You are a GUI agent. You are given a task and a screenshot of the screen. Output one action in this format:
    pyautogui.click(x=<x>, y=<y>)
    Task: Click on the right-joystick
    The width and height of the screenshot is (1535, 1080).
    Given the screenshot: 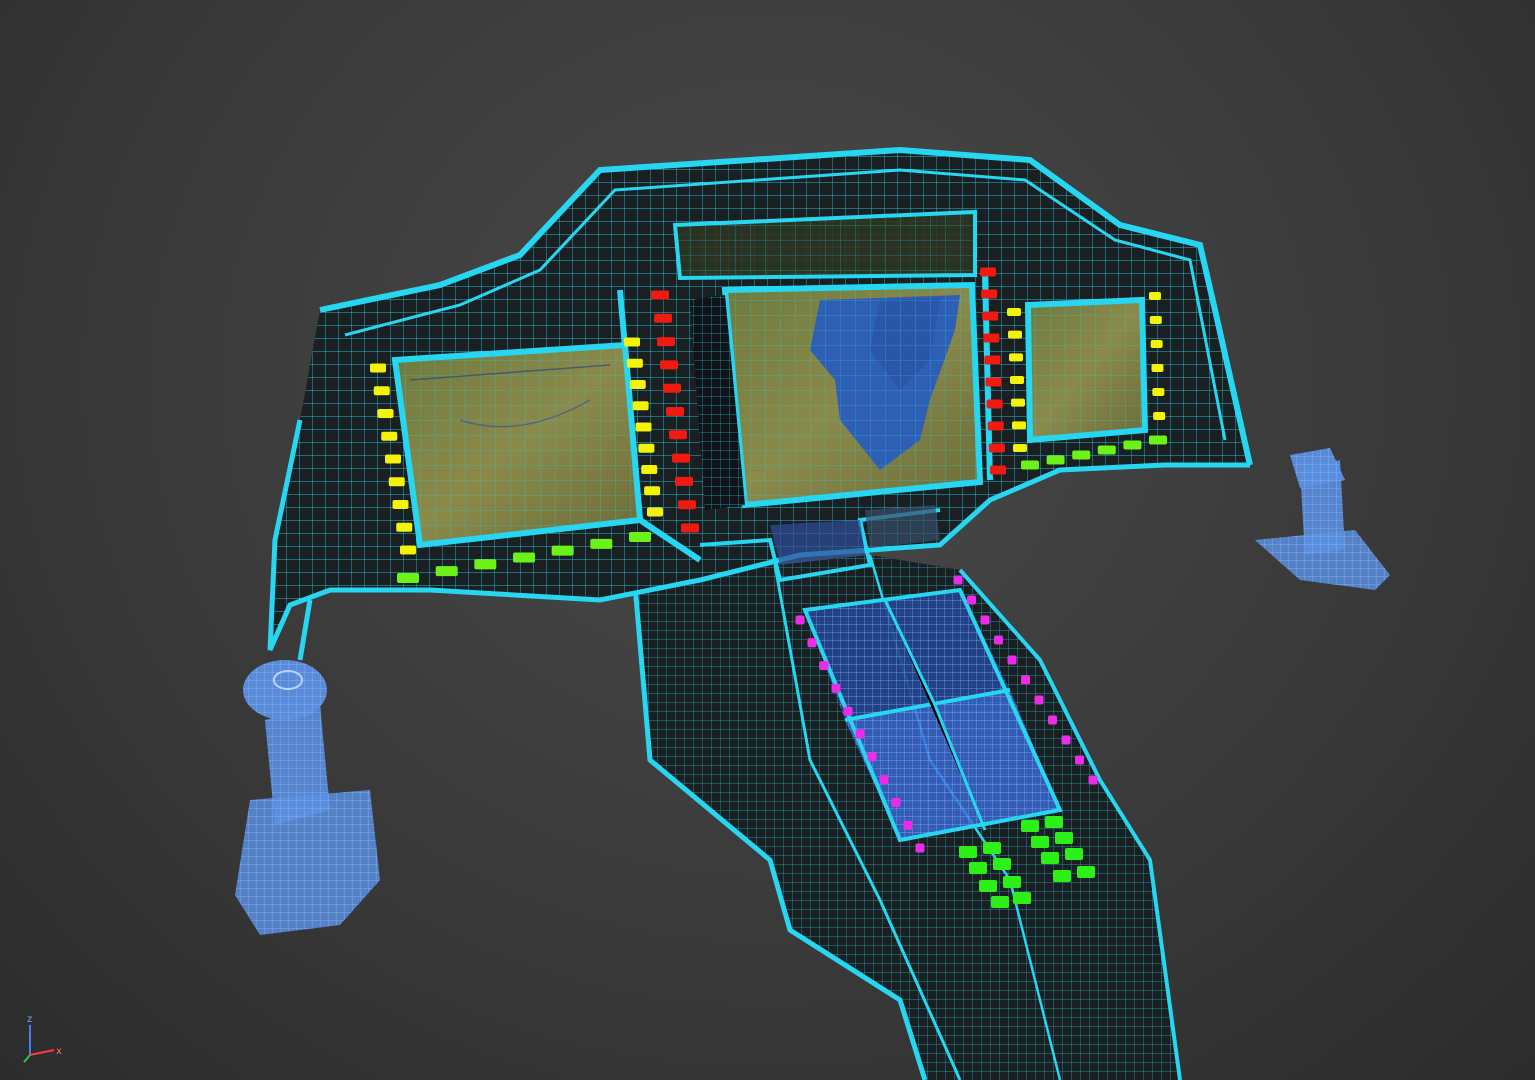 What is the action you would take?
    pyautogui.click(x=1322, y=519)
    